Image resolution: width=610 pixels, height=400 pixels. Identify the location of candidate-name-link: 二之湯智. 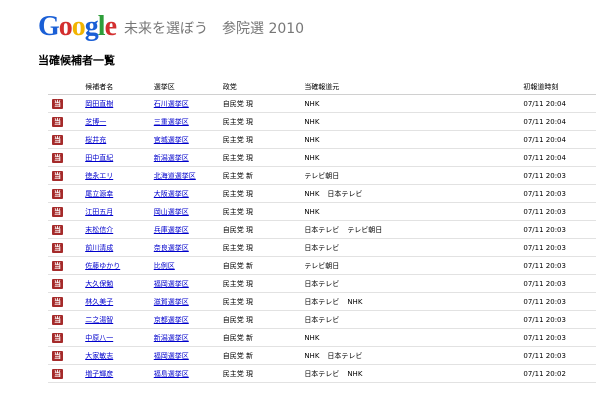
(99, 320).